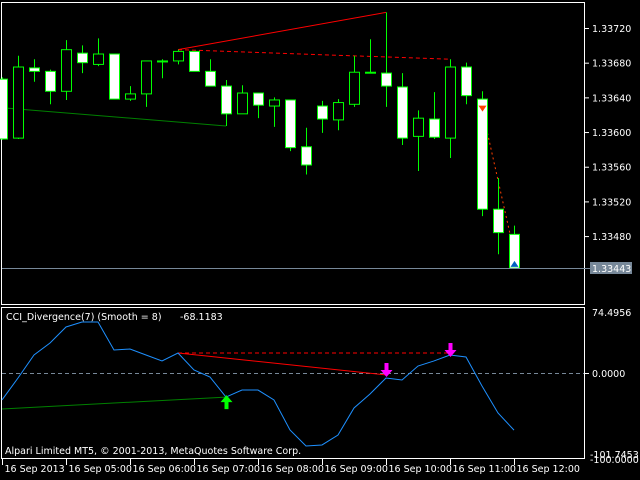  Describe the element at coordinates (484, 469) in the screenshot. I see `time-tick-label: 16 Sep 11:00` at that location.